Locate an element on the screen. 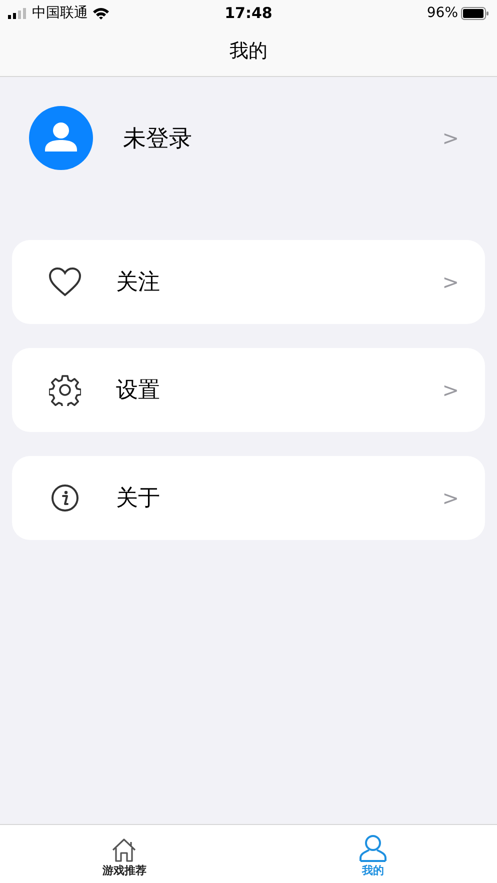  chevron-icon: > is located at coordinates (450, 138).